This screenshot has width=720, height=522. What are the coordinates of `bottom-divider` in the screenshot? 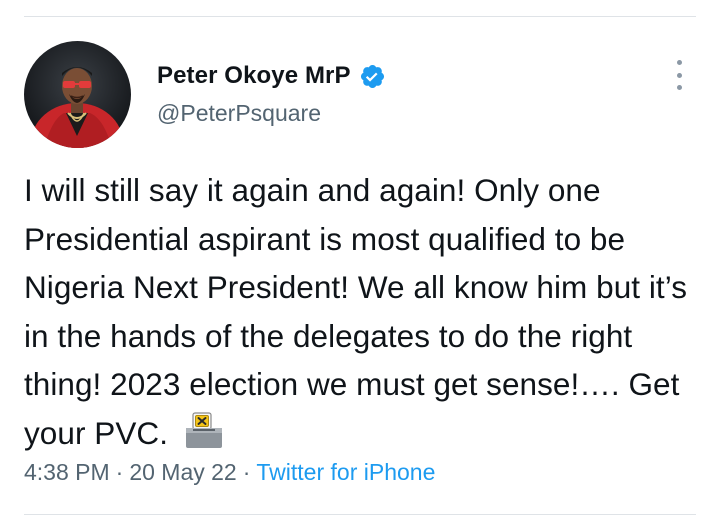 It's located at (360, 514).